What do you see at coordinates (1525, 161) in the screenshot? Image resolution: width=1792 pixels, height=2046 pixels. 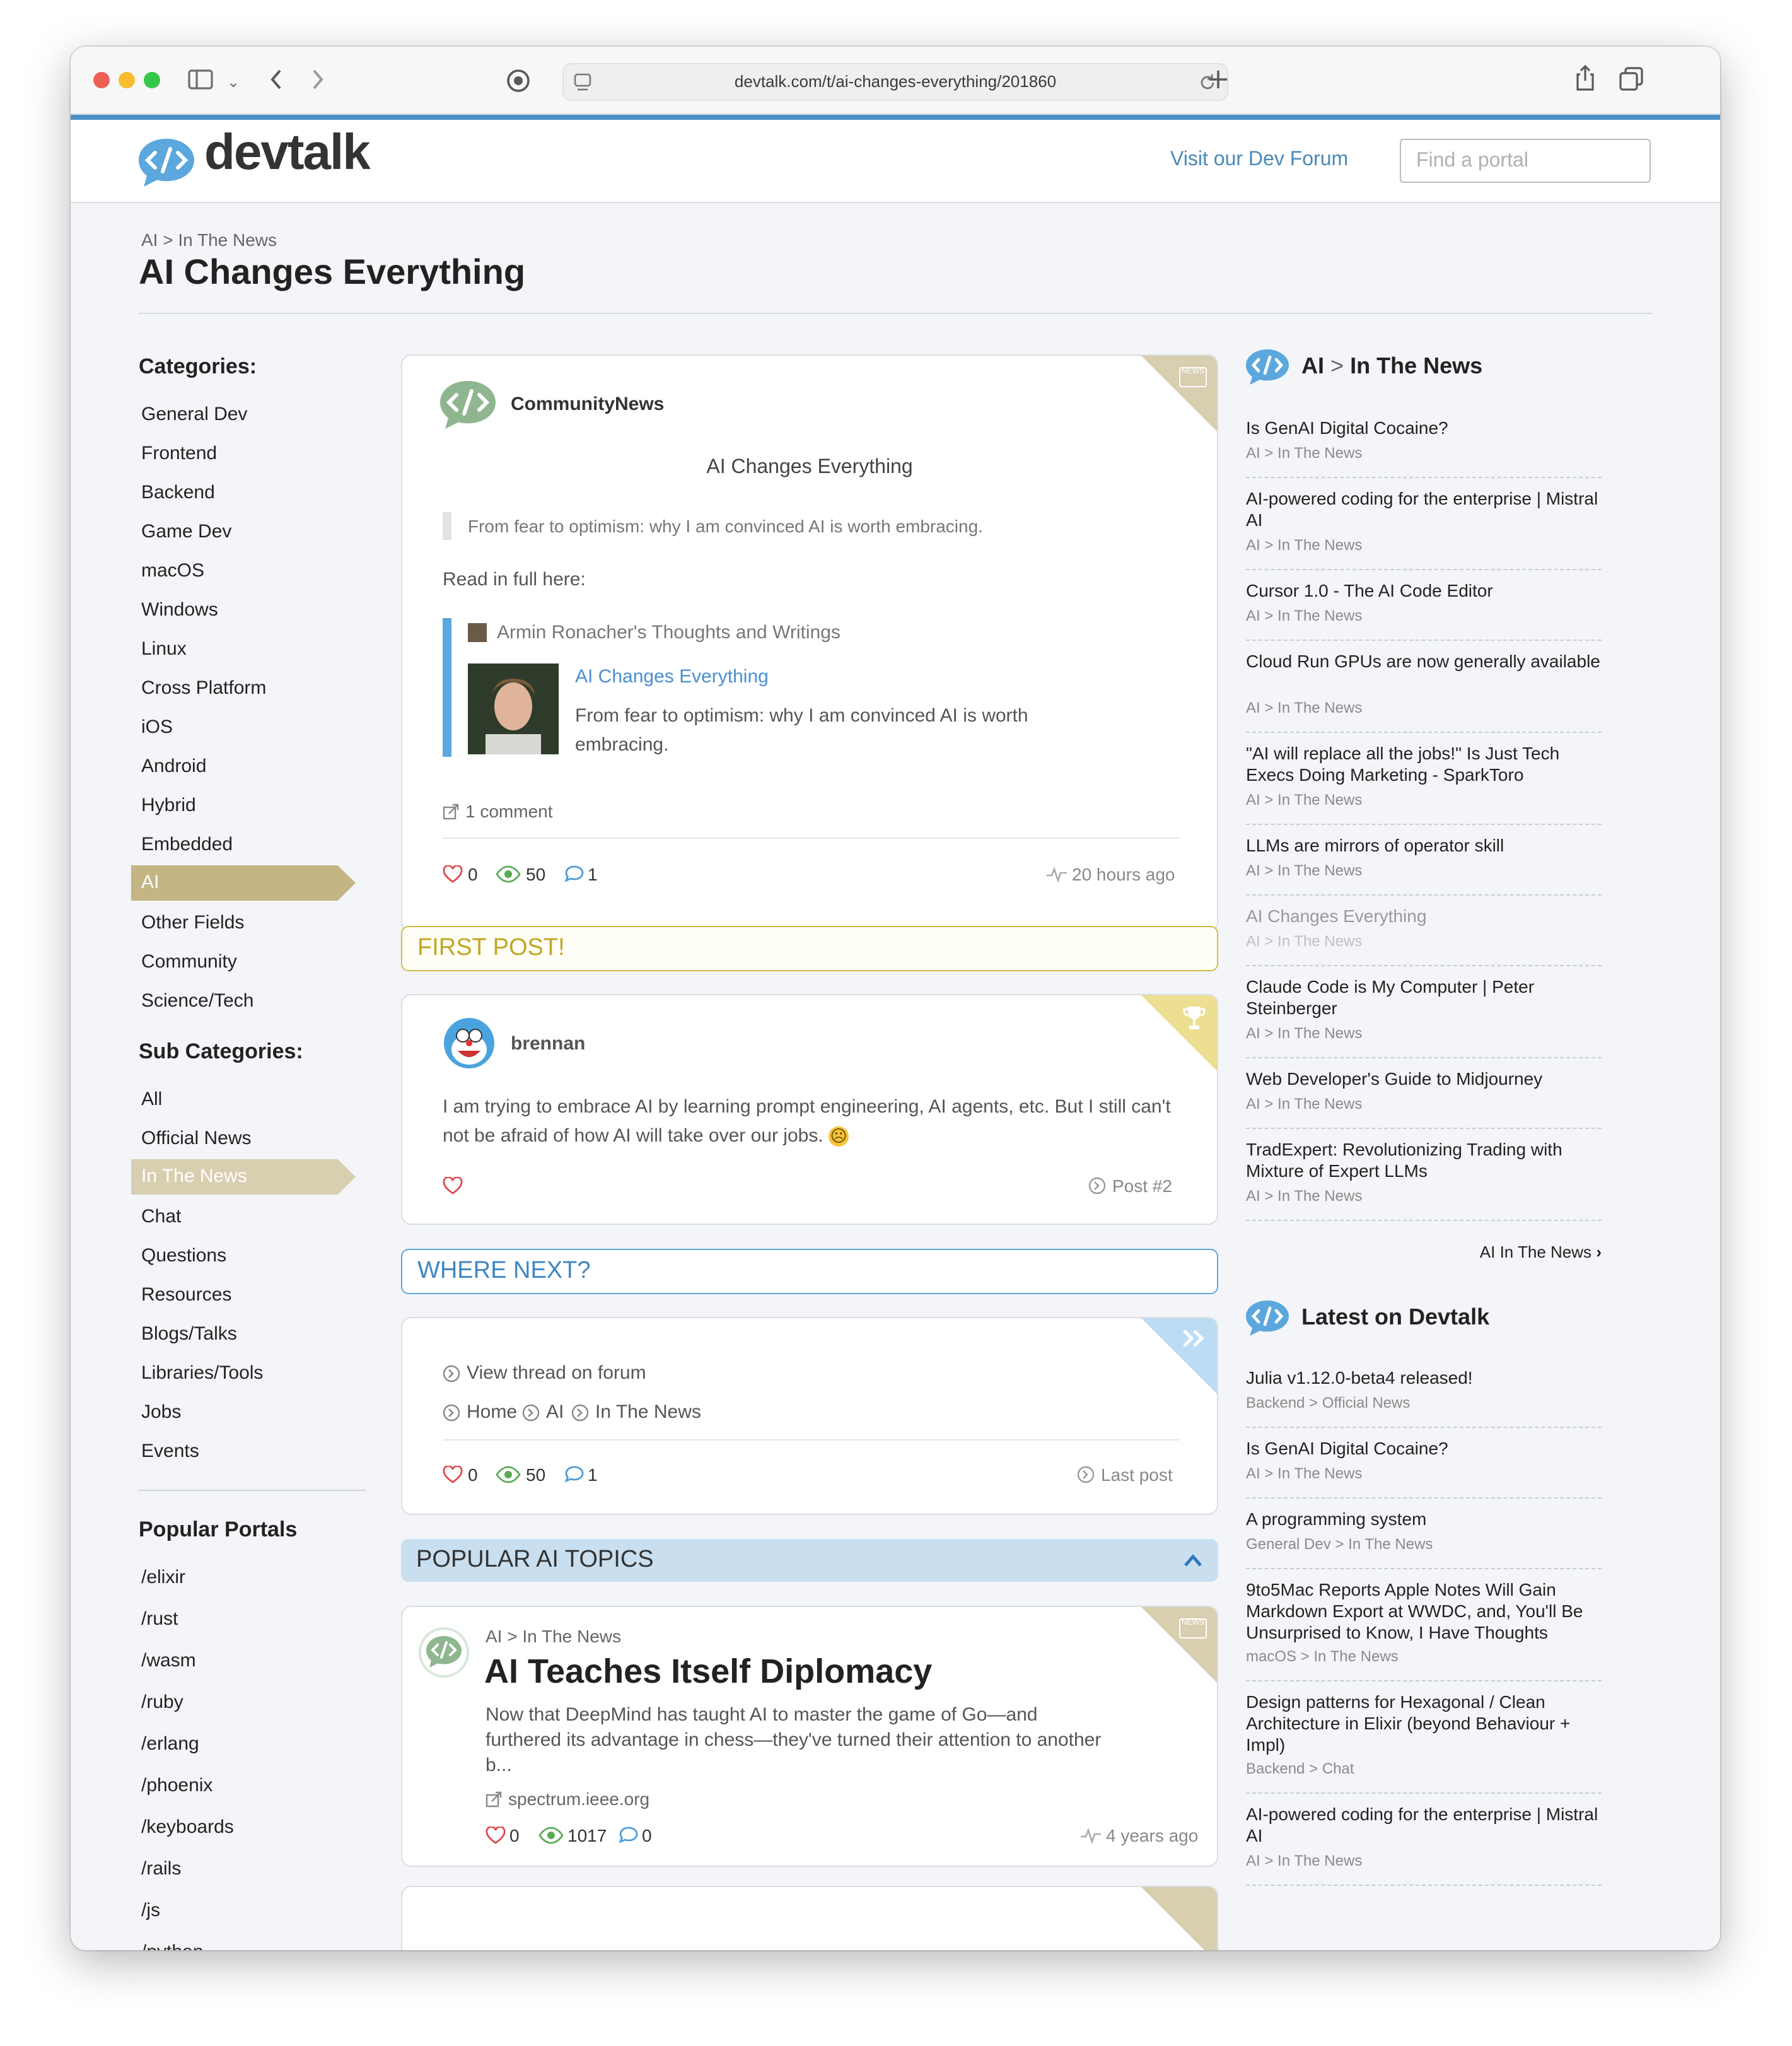 I see `find-portal-input` at bounding box center [1525, 161].